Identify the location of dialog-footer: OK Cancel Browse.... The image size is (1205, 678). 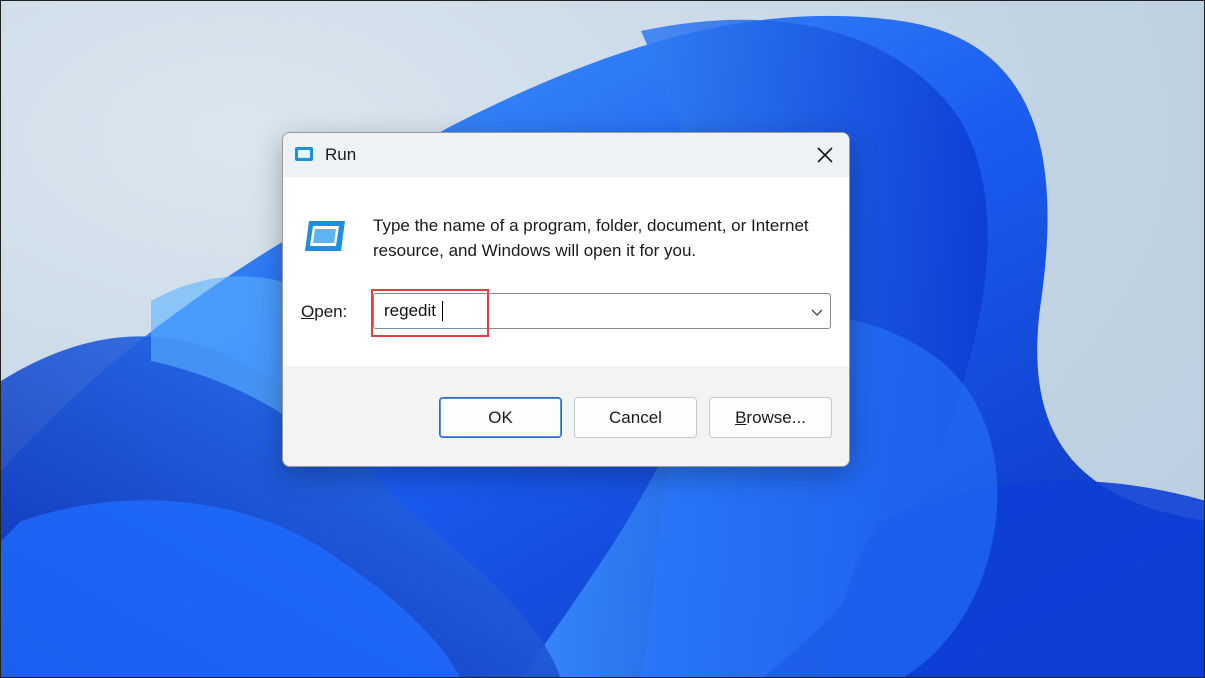
(566, 416).